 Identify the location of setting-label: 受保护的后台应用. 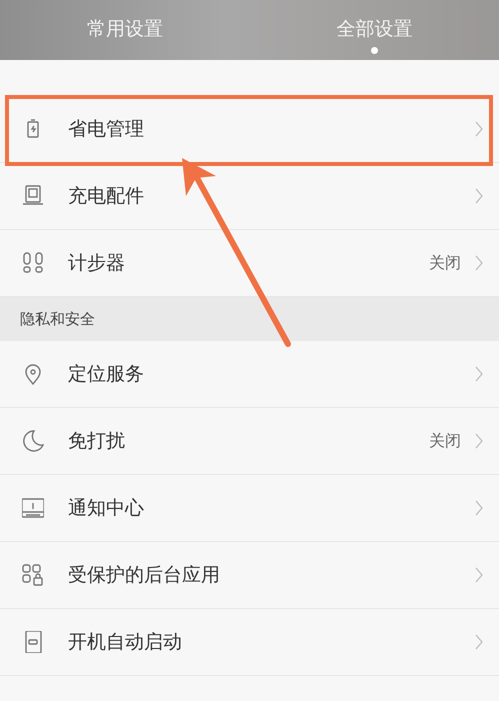
(144, 575).